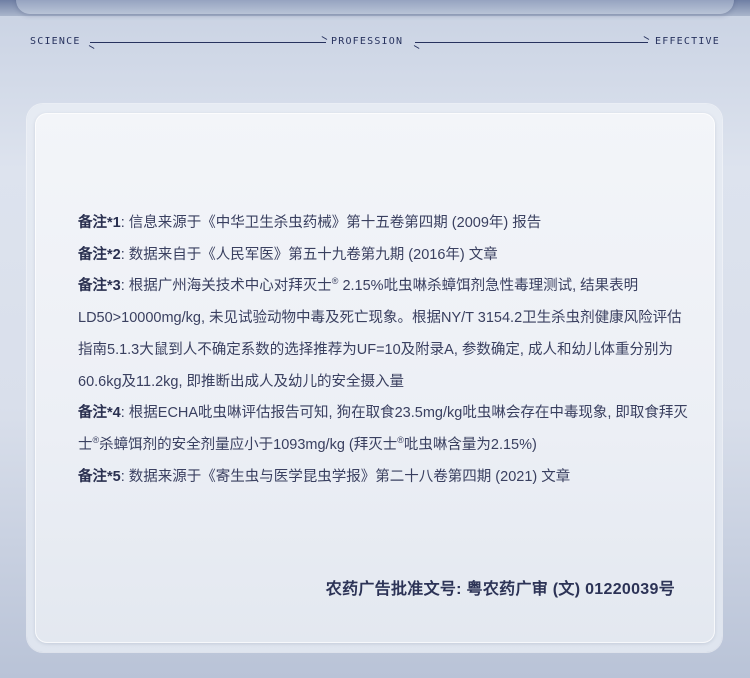 The height and width of the screenshot is (678, 750). I want to click on note-3-label: 备注*3, so click(99, 286).